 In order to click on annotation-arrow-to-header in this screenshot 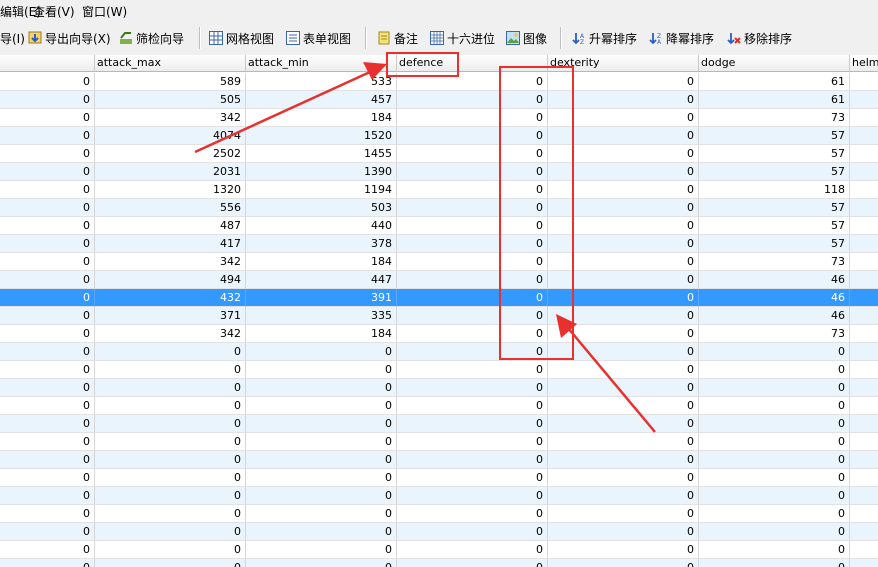, I will do `click(290, 108)`.